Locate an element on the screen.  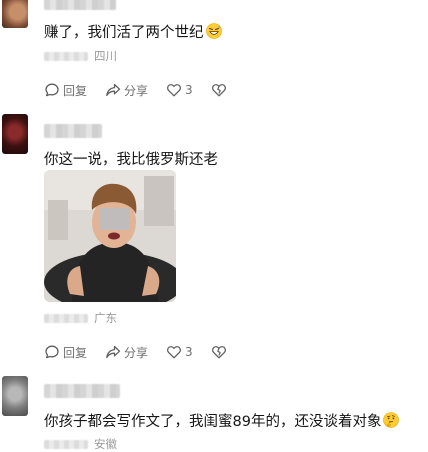
comment-photo-graphic is located at coordinates (110, 236).